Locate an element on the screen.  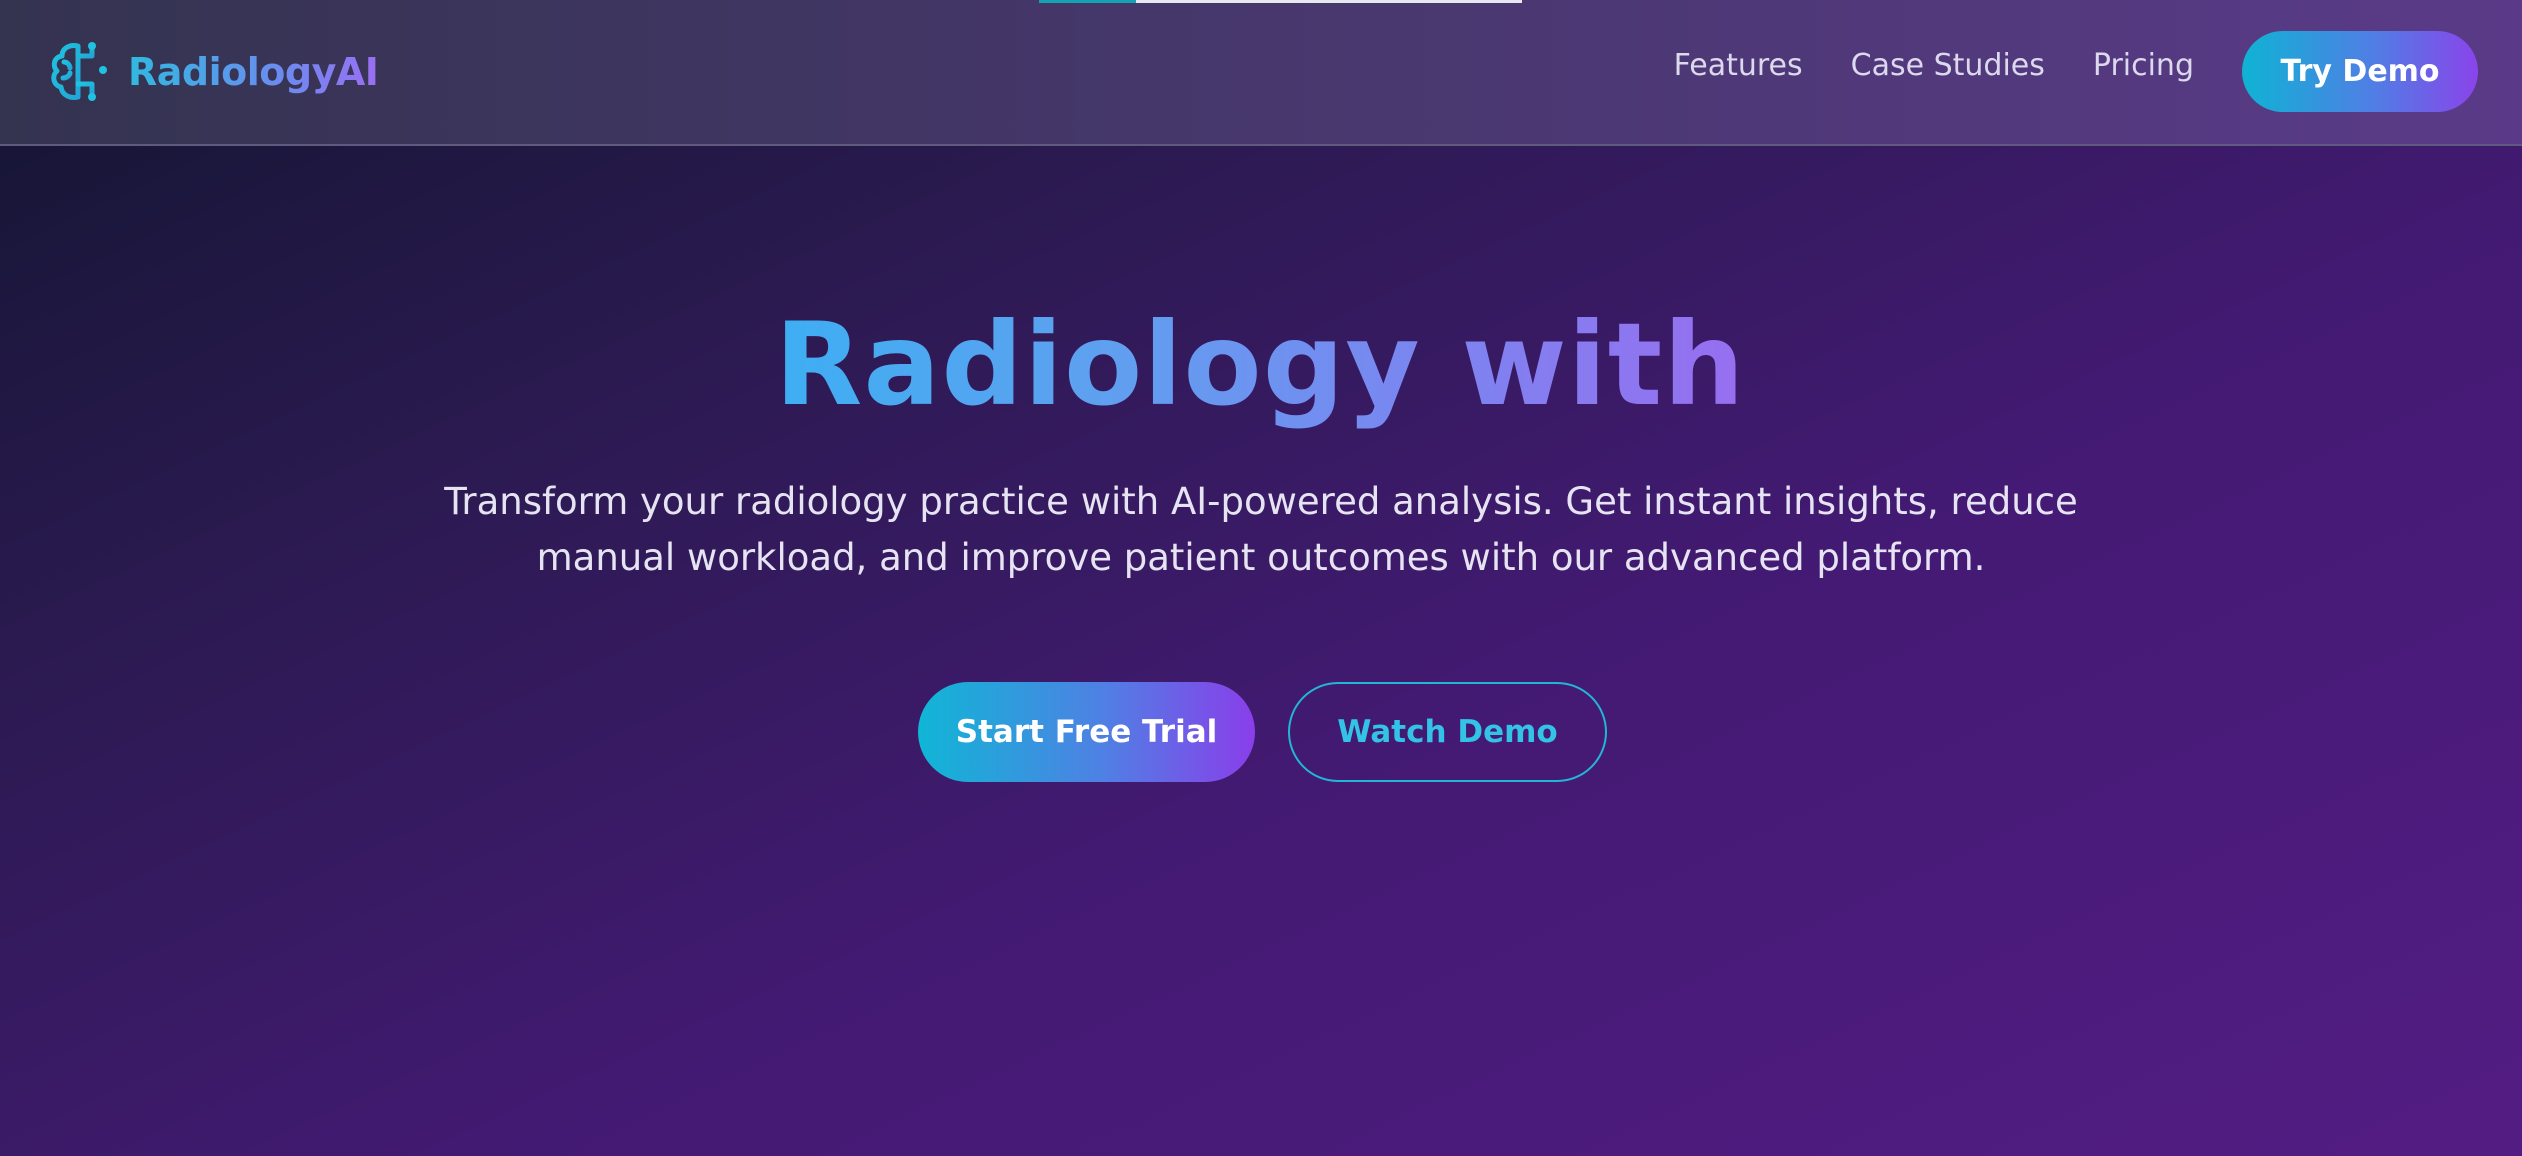
nav-features: Features is located at coordinates (1738, 65).